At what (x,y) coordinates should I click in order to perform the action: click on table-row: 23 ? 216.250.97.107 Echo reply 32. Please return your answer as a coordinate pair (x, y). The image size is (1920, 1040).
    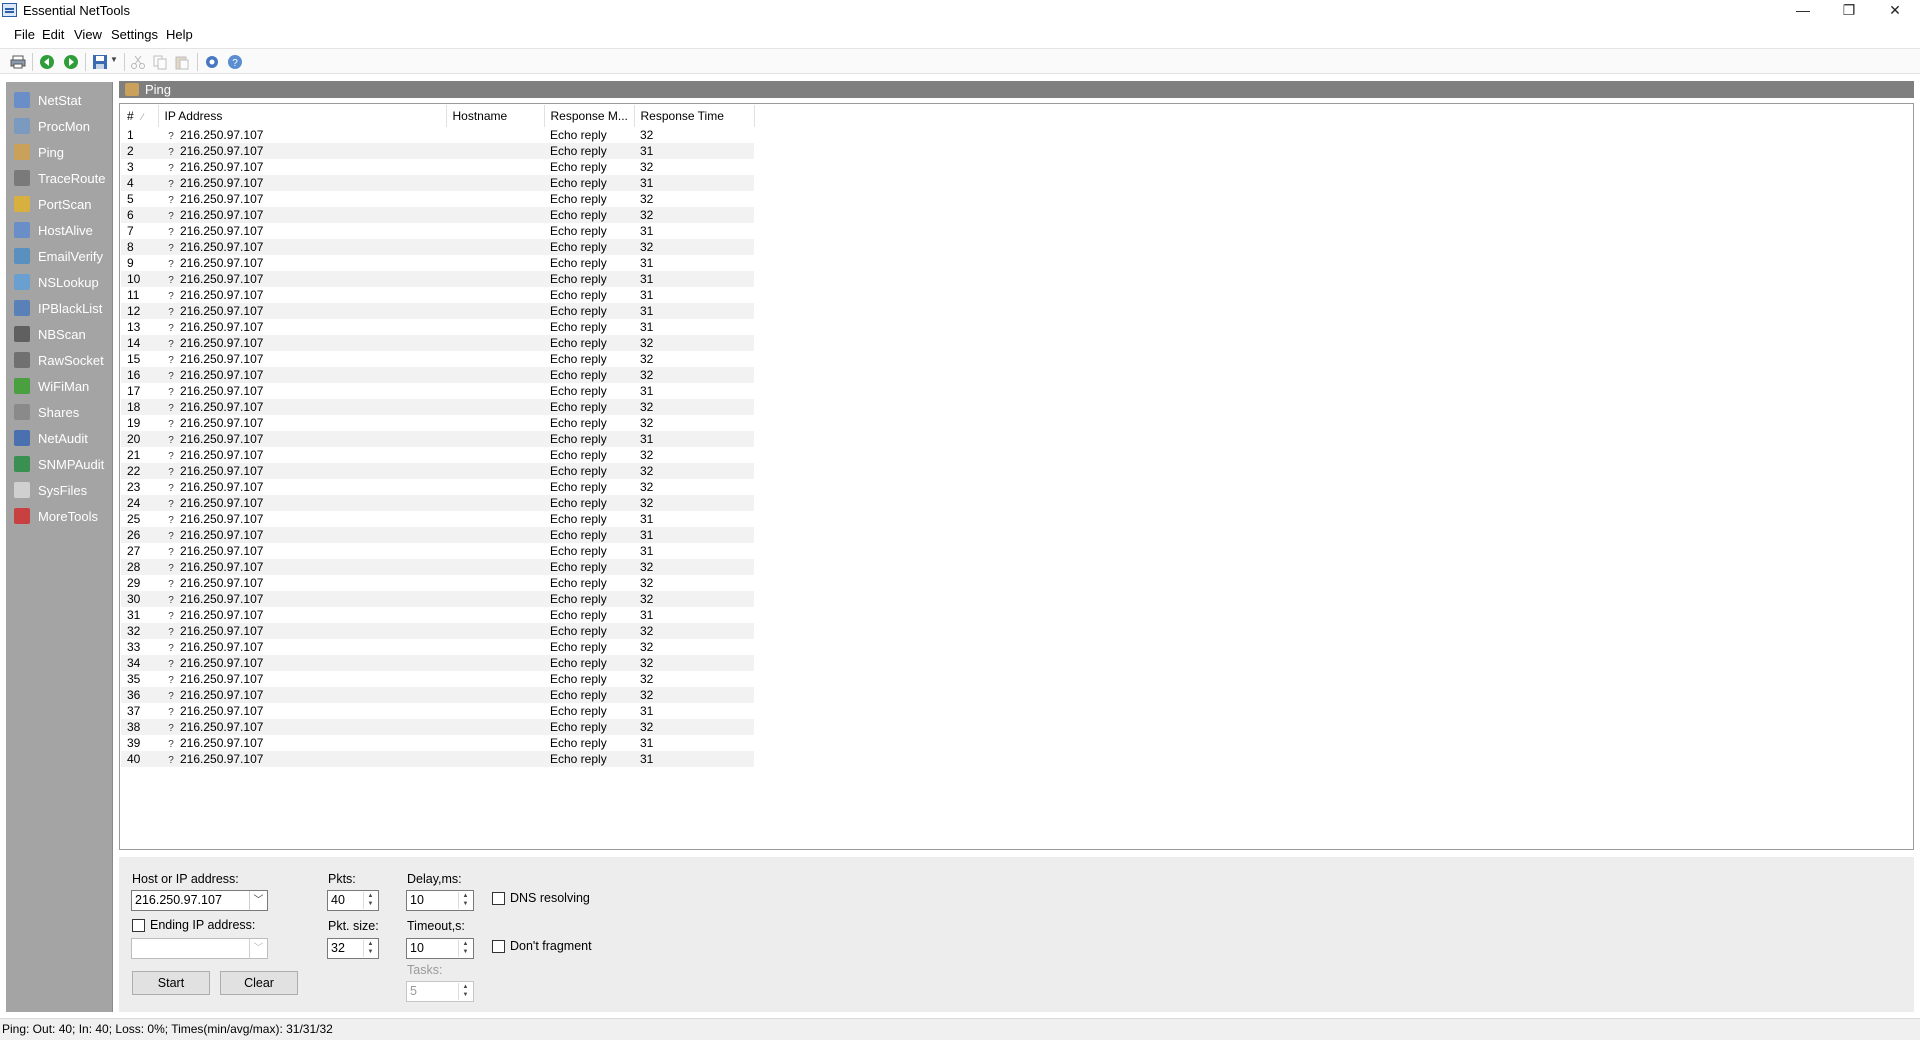
    Looking at the image, I should click on (437, 487).